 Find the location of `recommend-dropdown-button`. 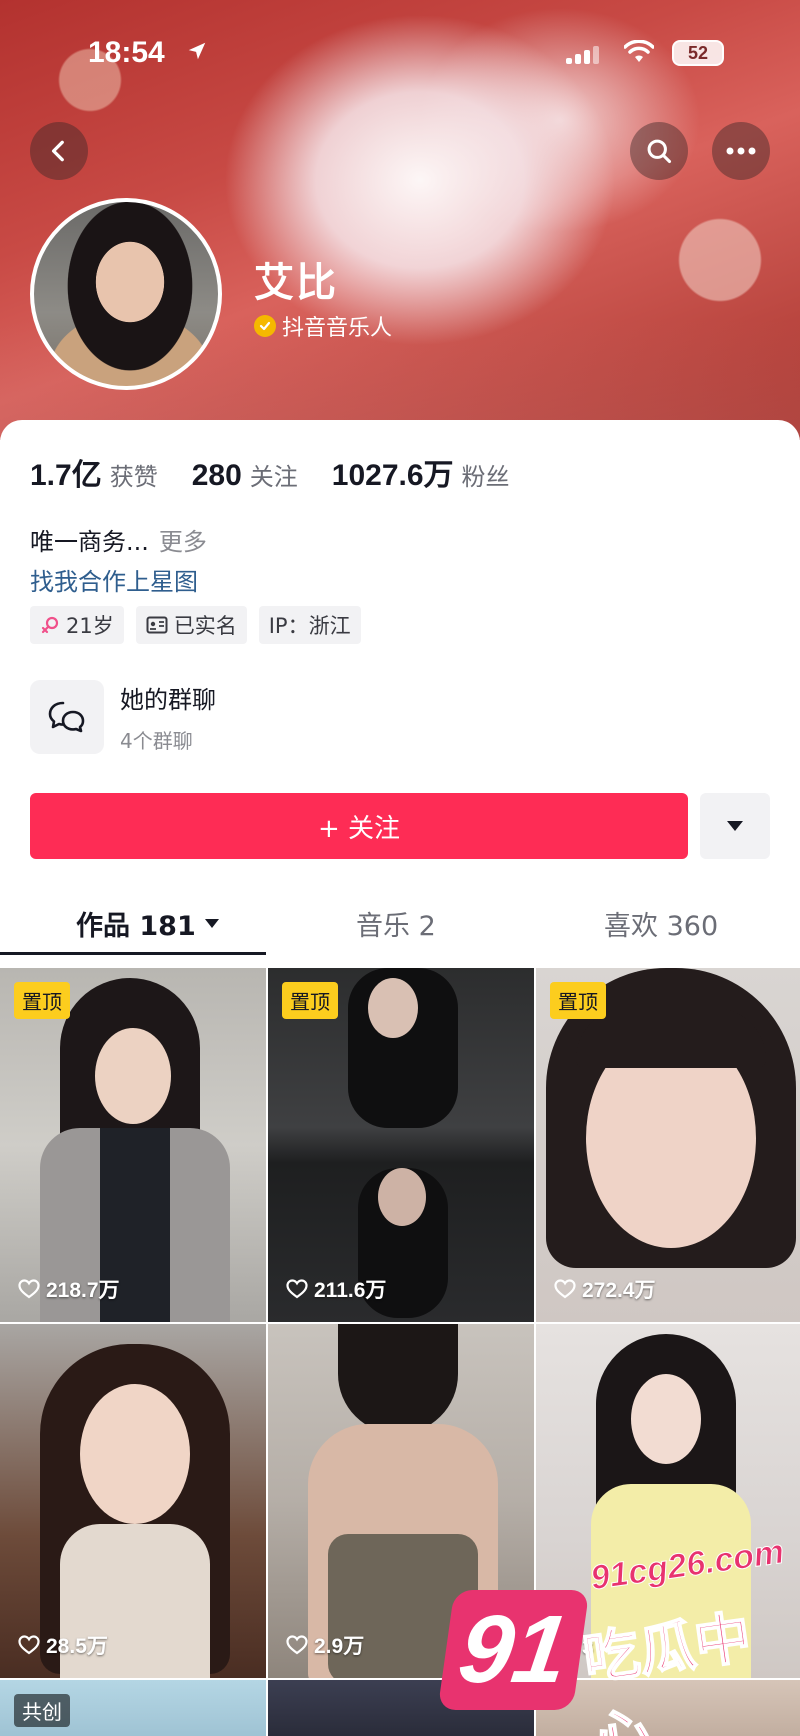

recommend-dropdown-button is located at coordinates (735, 826).